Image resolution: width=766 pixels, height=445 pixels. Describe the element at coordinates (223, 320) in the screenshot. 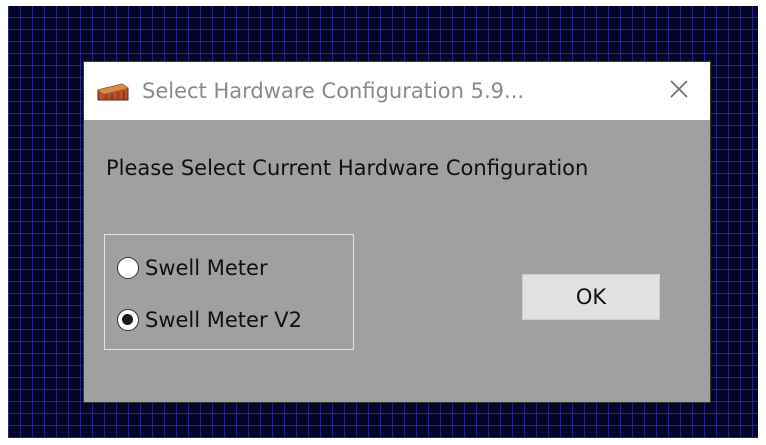

I see `option-label: Swell Meter V2` at that location.